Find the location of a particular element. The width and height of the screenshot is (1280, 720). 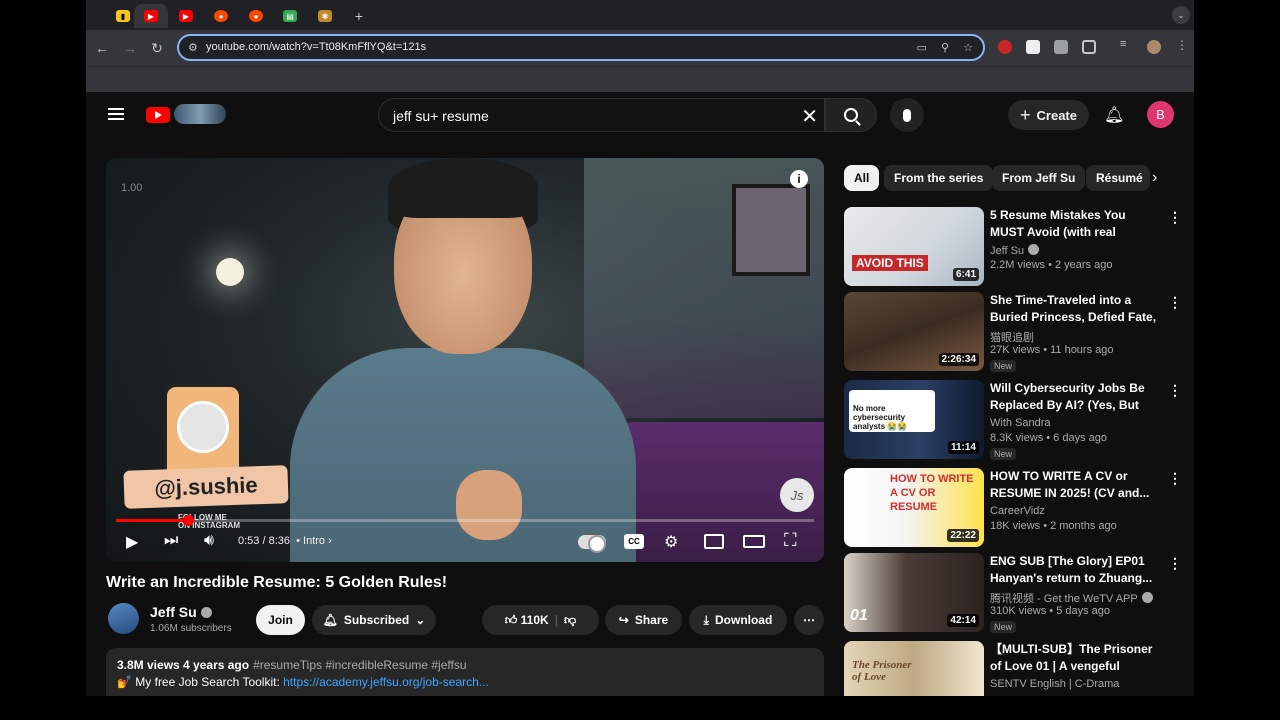

browser-menu-icon: ⋮ is located at coordinates (1183, 45).